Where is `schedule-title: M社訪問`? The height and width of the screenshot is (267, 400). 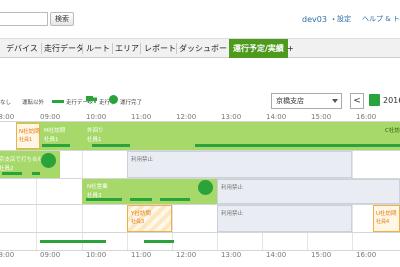
schedule-title: M社訪問 is located at coordinates (54, 130).